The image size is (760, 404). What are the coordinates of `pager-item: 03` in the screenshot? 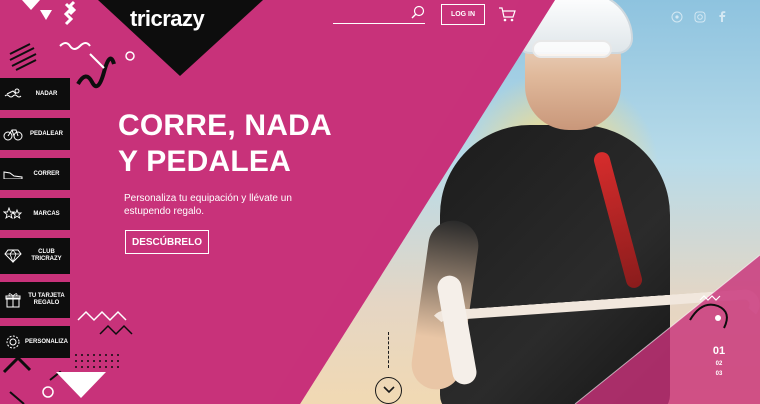 It's located at (719, 374).